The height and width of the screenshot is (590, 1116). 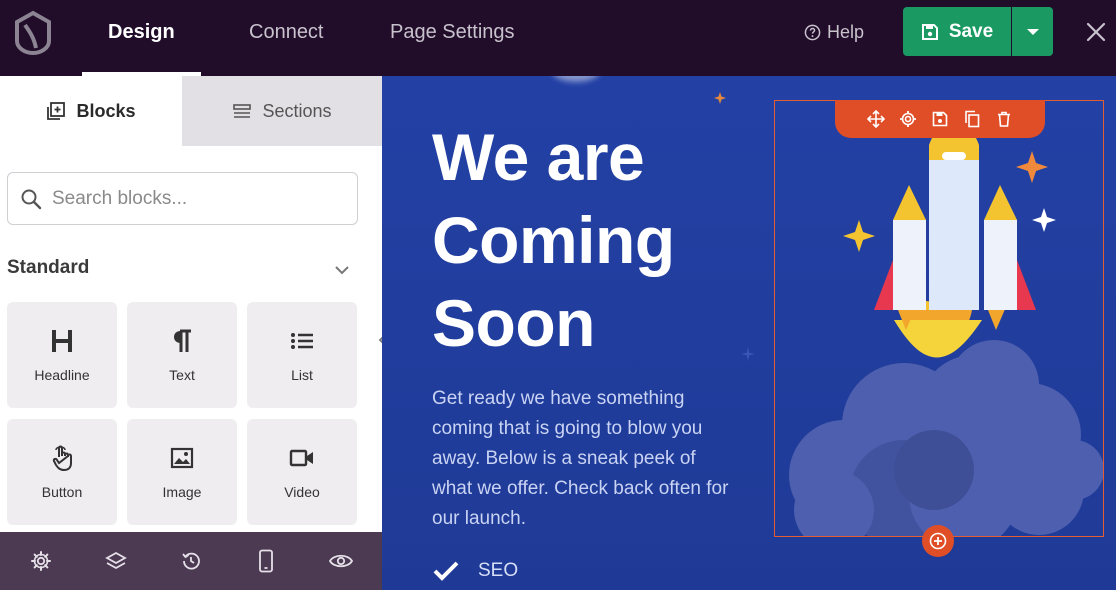 I want to click on block-label: List, so click(x=302, y=375).